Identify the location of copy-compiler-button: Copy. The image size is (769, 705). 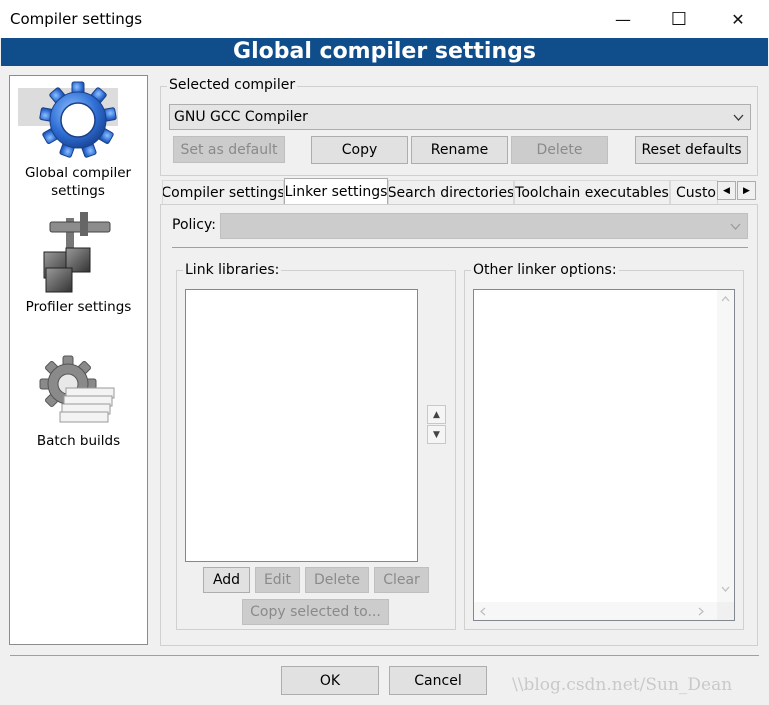
(359, 150).